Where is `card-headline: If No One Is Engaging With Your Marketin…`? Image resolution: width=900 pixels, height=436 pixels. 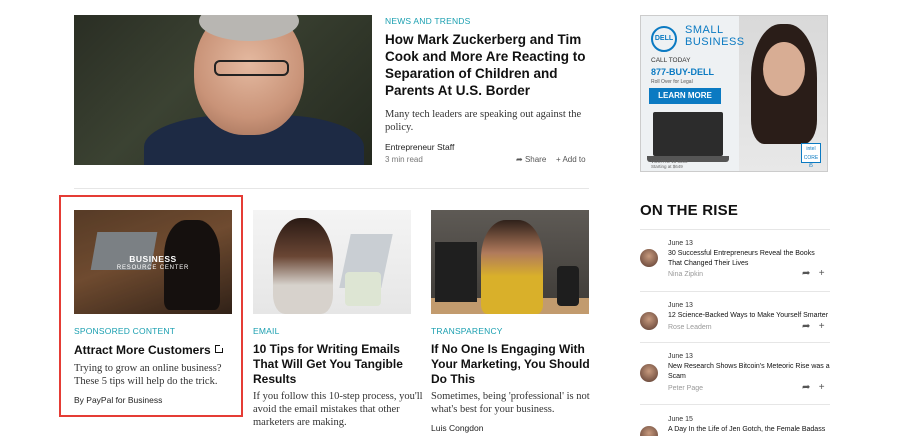 card-headline: If No One Is Engaging With Your Marketin… is located at coordinates (510, 364).